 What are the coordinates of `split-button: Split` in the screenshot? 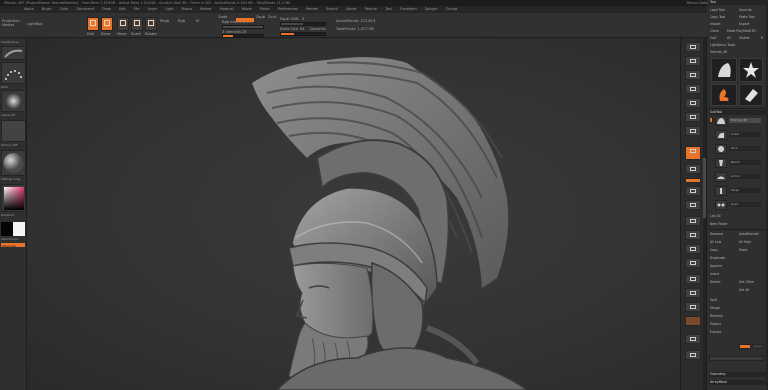 It's located at (713, 300).